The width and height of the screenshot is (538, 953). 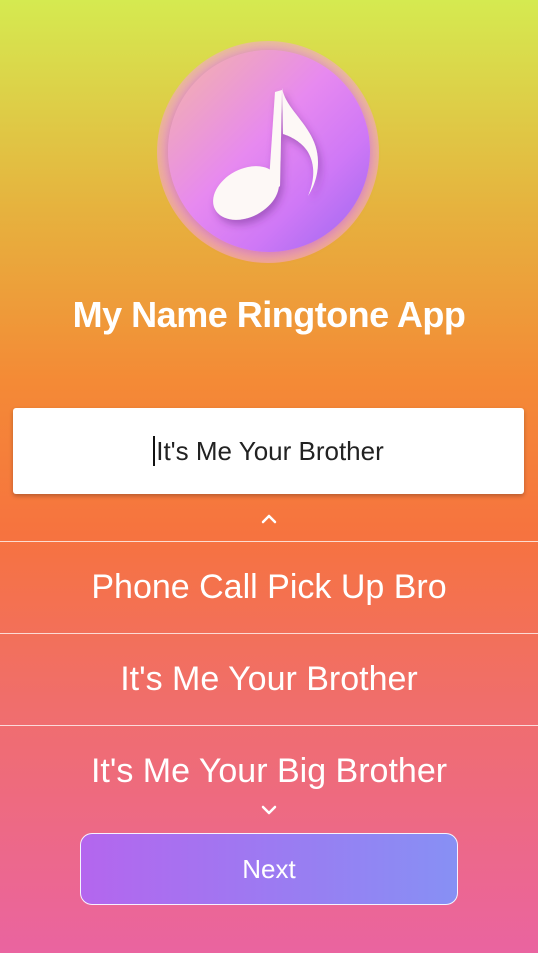 I want to click on ringtone-option: Phone Call Pick Up Bro, so click(x=269, y=587).